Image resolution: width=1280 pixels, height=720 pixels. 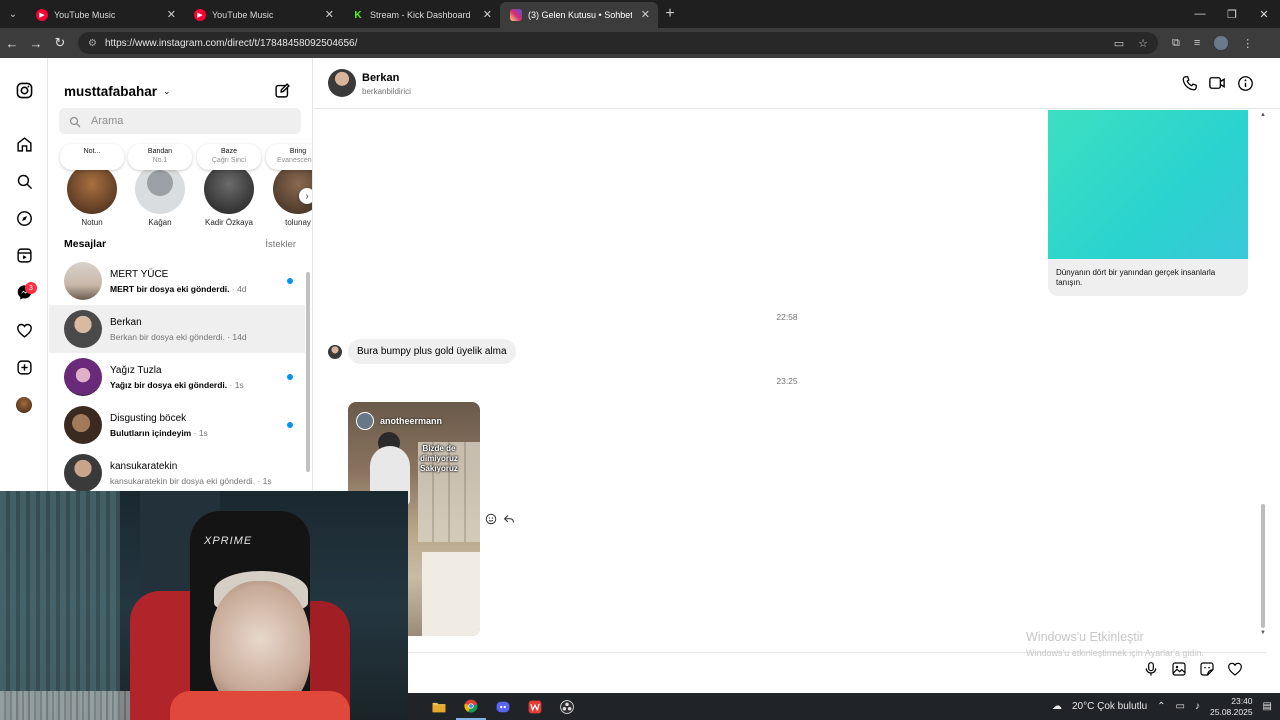 What do you see at coordinates (421, 15) in the screenshot?
I see `tab-kick-dashboard: K Stream - Kick Dashboard ✕` at bounding box center [421, 15].